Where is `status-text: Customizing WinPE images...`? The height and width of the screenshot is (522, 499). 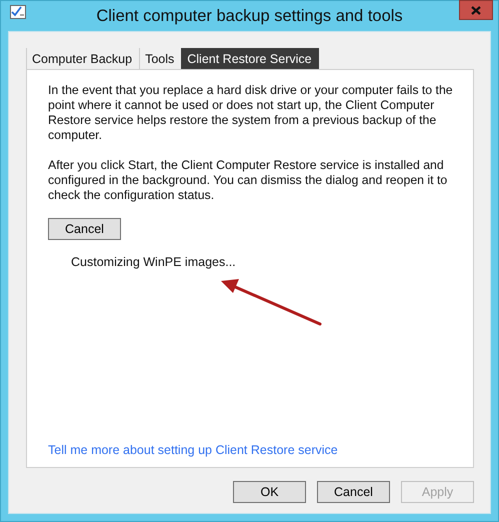
status-text: Customizing WinPE images... is located at coordinates (154, 262).